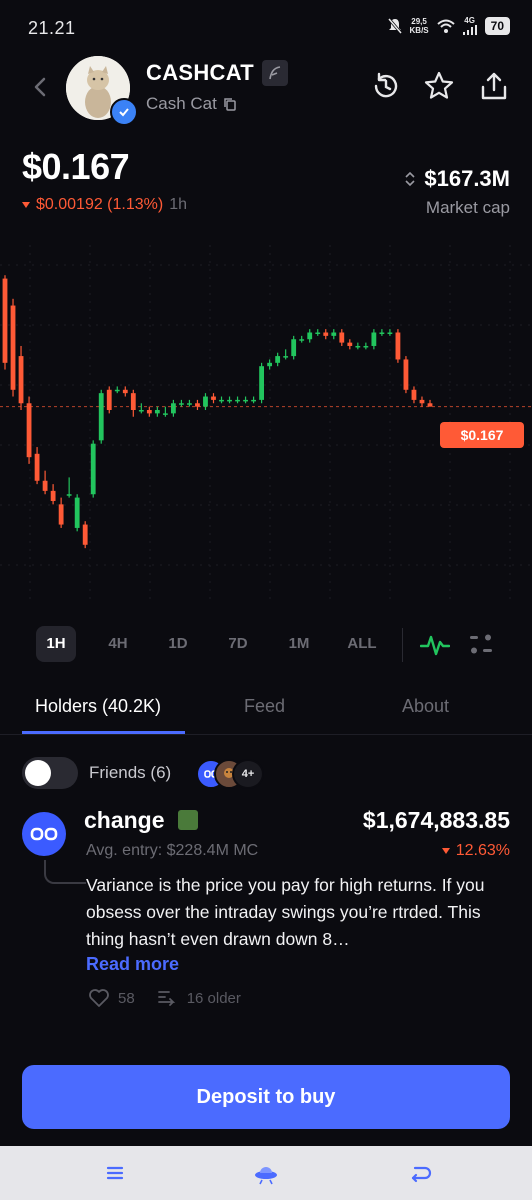 The image size is (532, 1200). I want to click on toggle-knob, so click(38, 773).